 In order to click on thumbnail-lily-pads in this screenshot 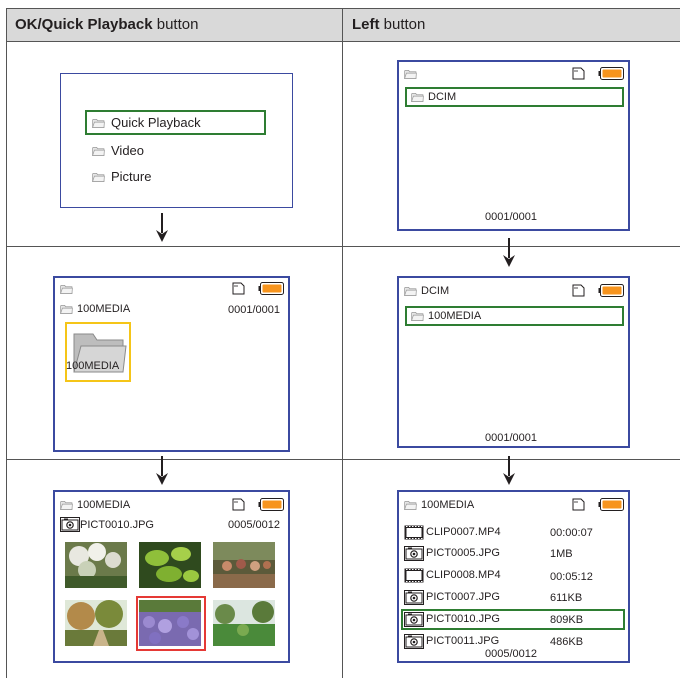, I will do `click(170, 565)`.